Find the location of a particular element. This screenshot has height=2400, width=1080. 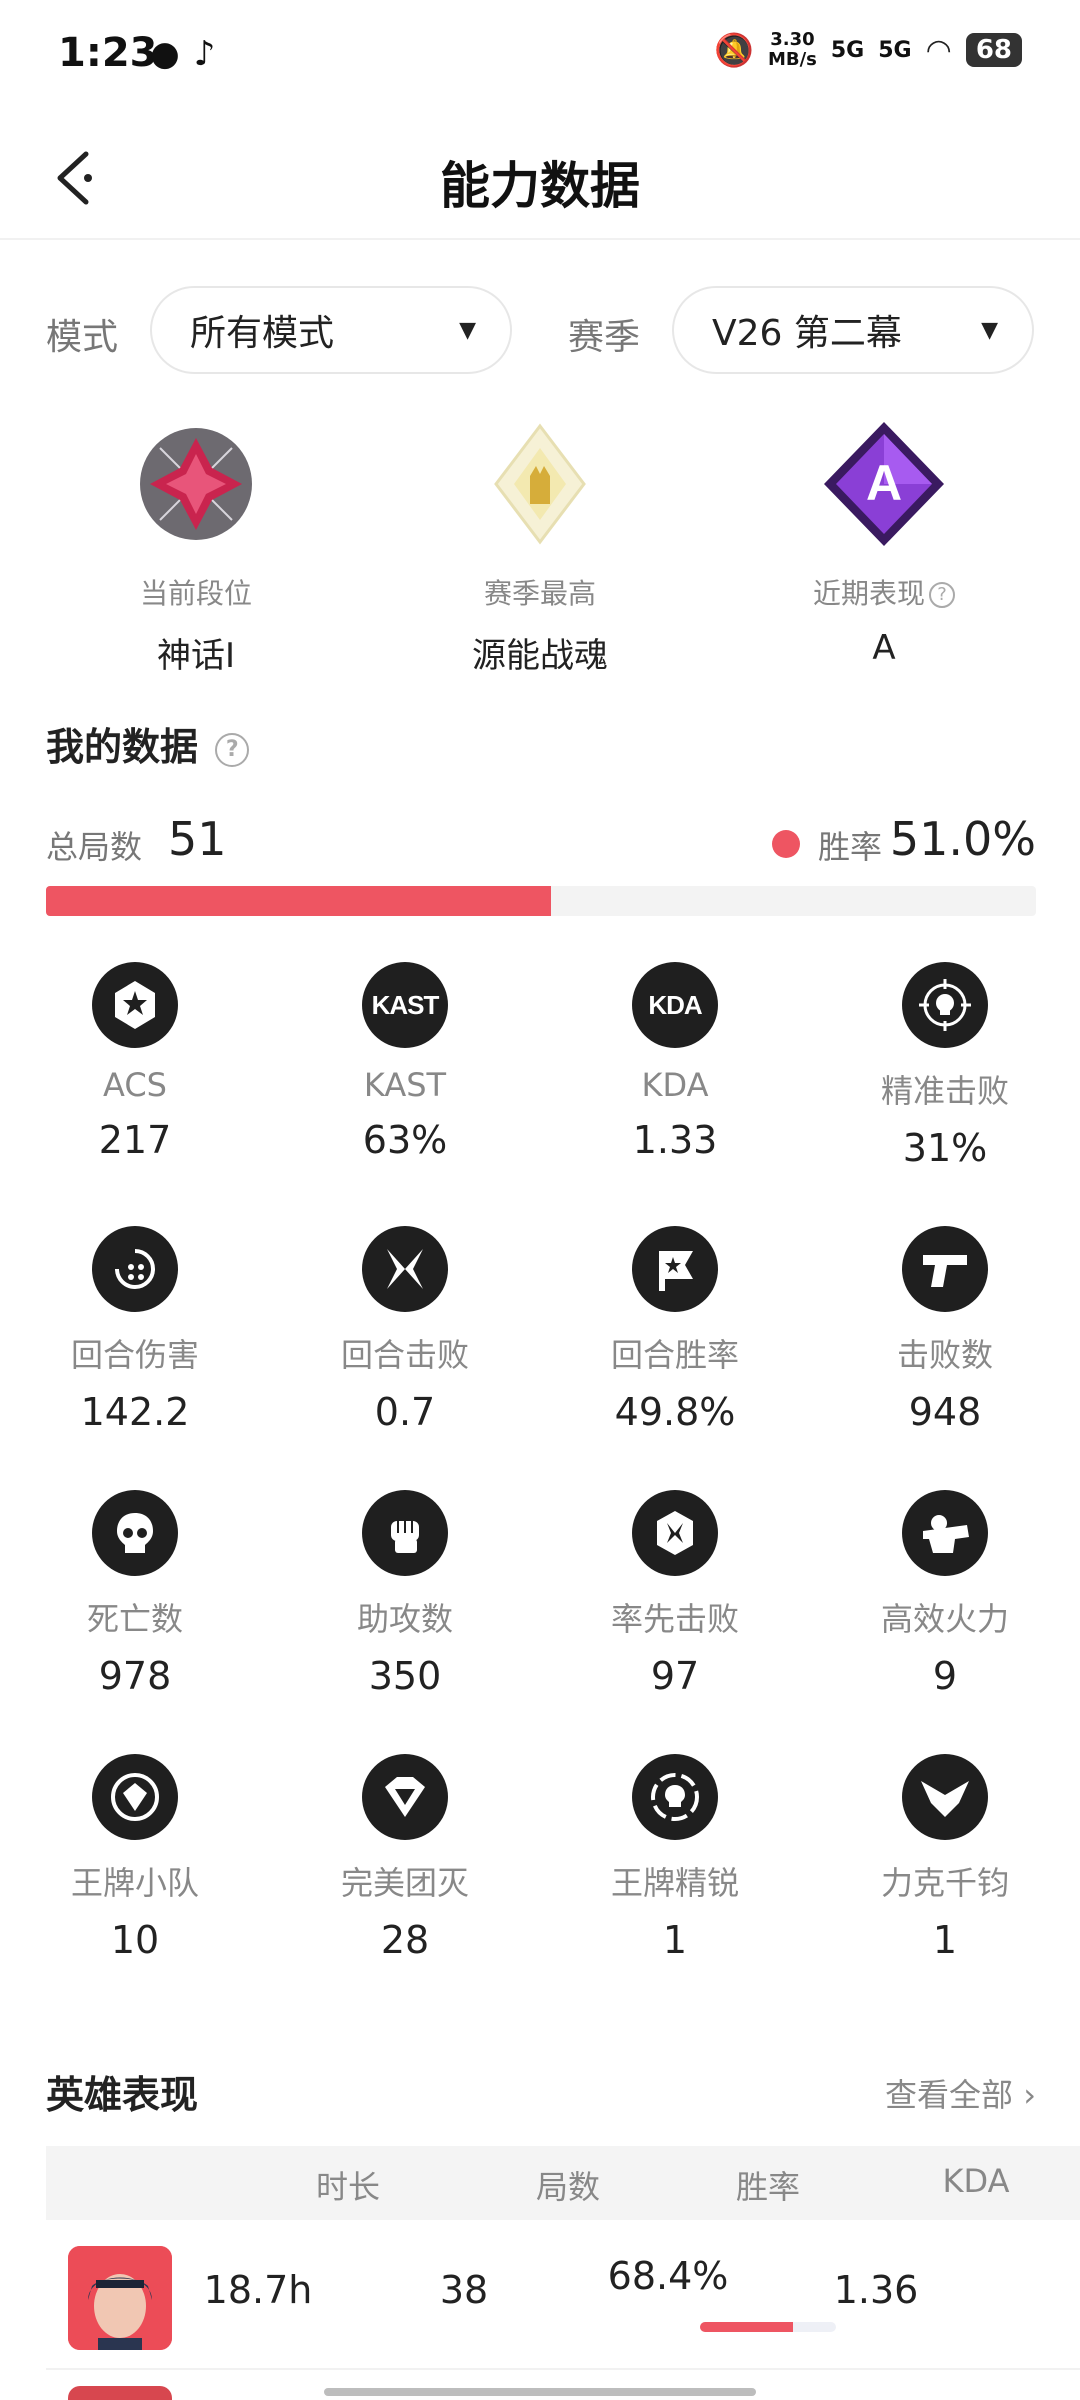

hero-table: 时长 局数 胜率 KDA 18.7h 38 68.4% 1.36 is located at coordinates (563, 2258).